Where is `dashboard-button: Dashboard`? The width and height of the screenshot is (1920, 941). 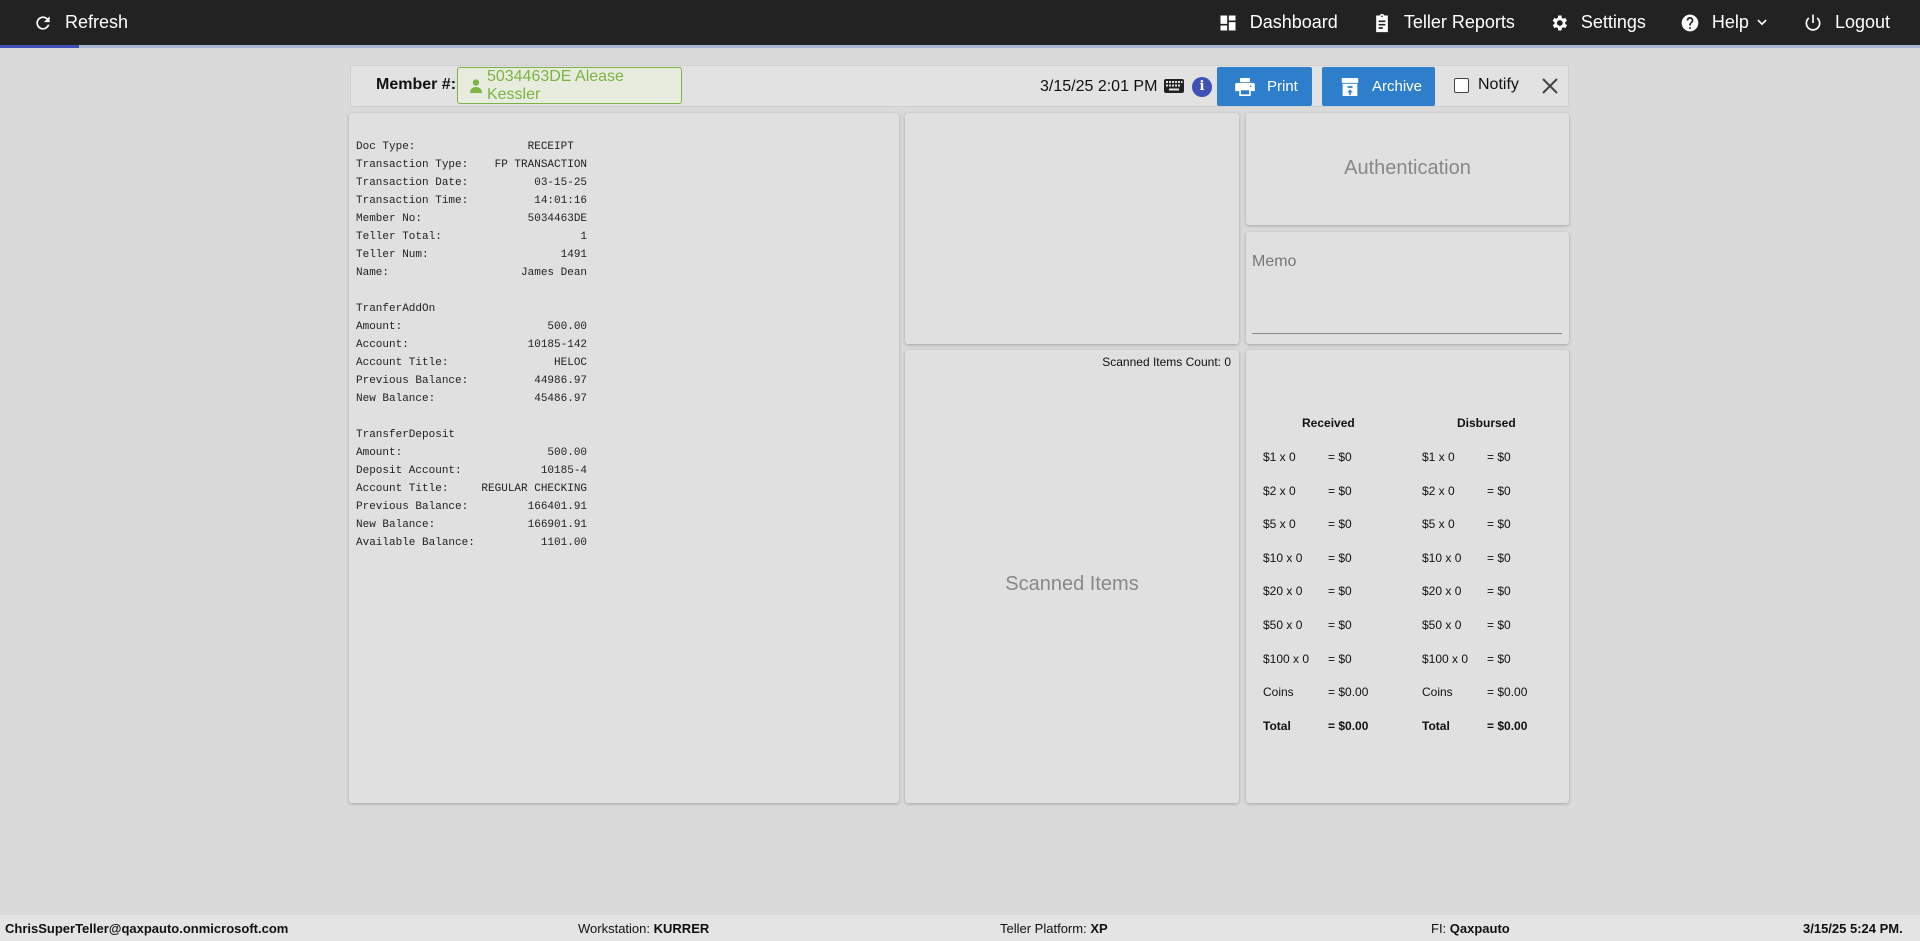 dashboard-button: Dashboard is located at coordinates (1278, 22).